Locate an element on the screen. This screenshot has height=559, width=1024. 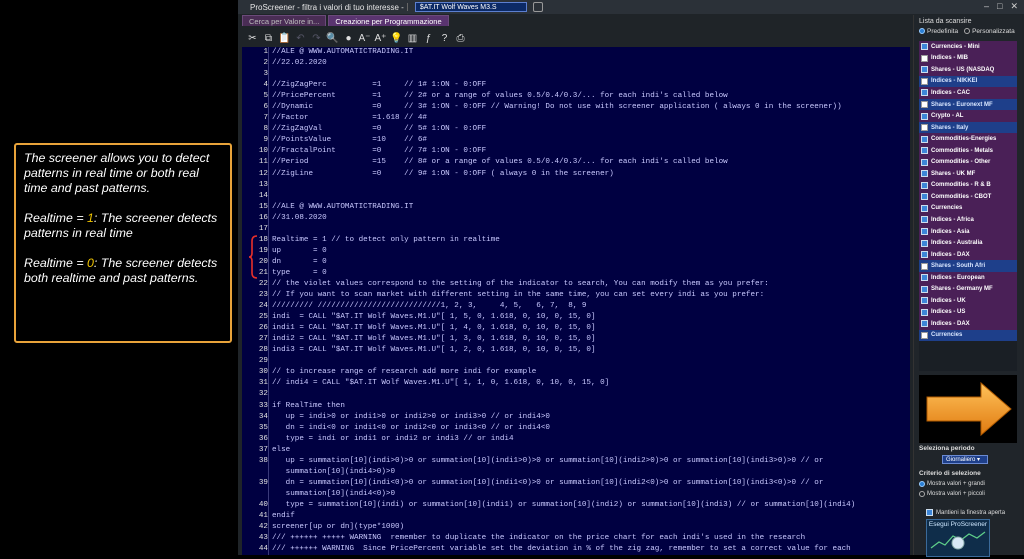
code-line: 2 //22.02.2020 is located at coordinates (576, 63).